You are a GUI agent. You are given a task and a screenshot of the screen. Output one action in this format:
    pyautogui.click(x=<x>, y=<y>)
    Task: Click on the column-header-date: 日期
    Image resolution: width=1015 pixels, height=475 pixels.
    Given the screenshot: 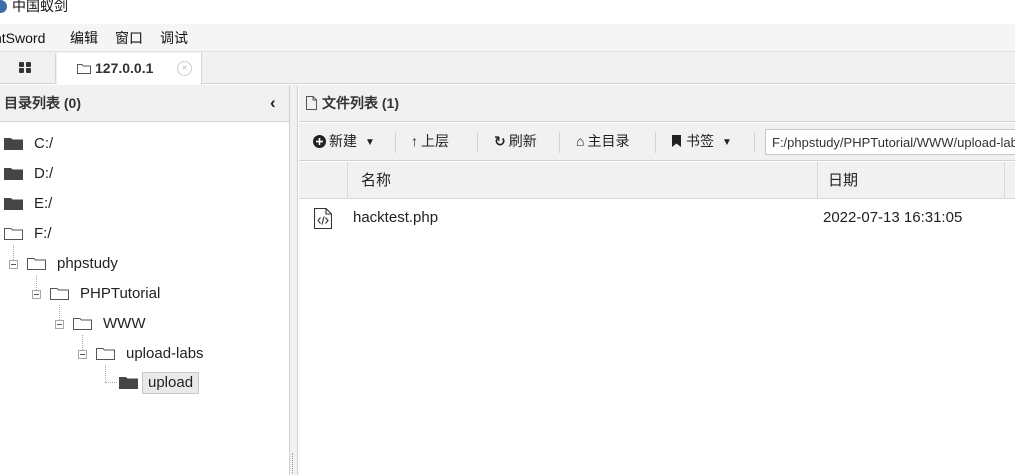 What is the action you would take?
    pyautogui.click(x=843, y=181)
    